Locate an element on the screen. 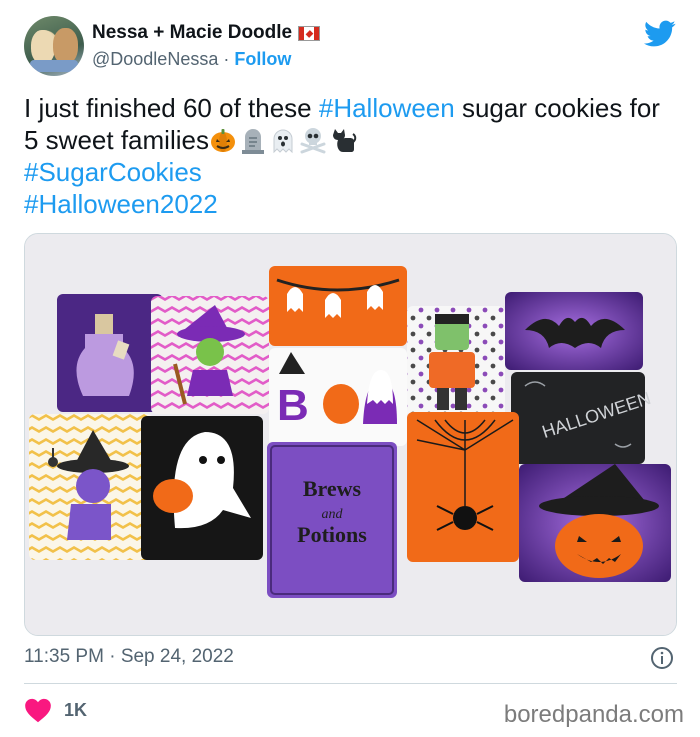 The height and width of the screenshot is (737, 700). name-row: Nessa + Macie Doodle is located at coordinates (206, 33).